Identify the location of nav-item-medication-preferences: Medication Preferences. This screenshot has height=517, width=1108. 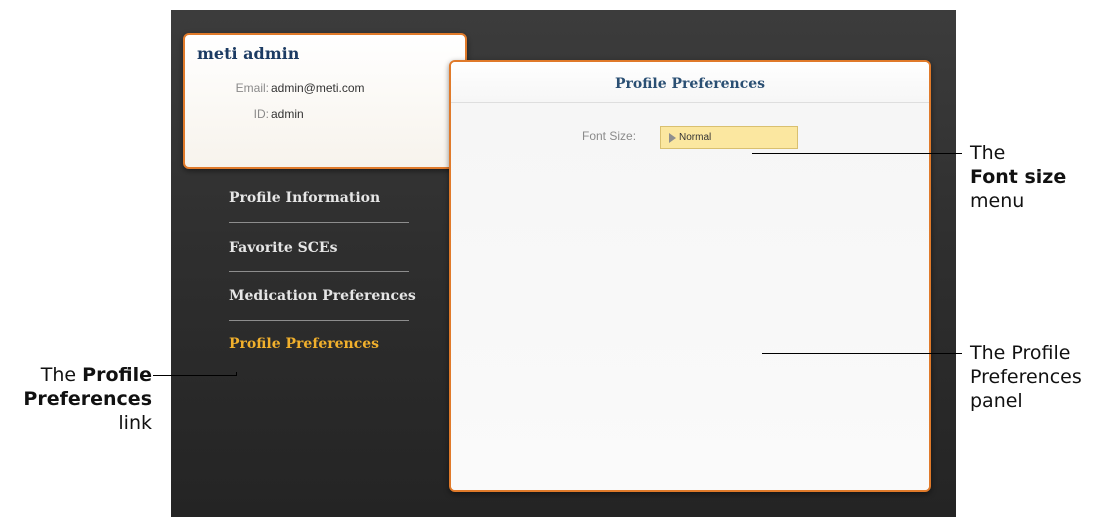
(322, 296).